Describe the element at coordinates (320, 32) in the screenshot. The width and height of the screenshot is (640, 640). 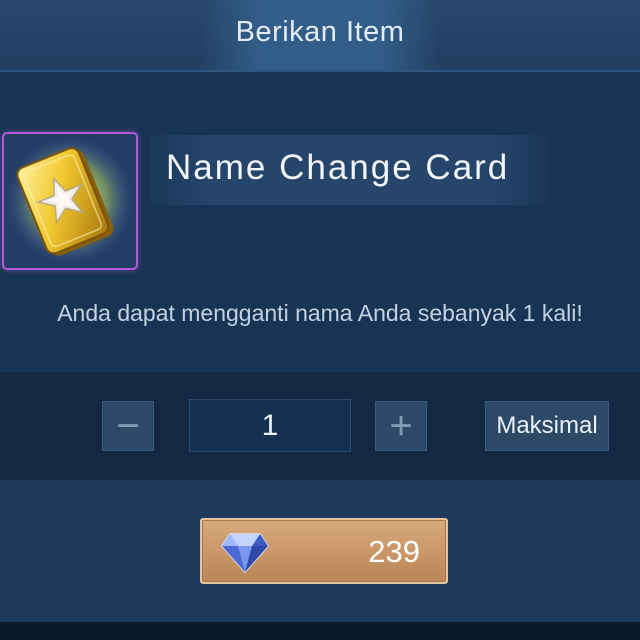
I see `dialog-title: Berikan Item` at that location.